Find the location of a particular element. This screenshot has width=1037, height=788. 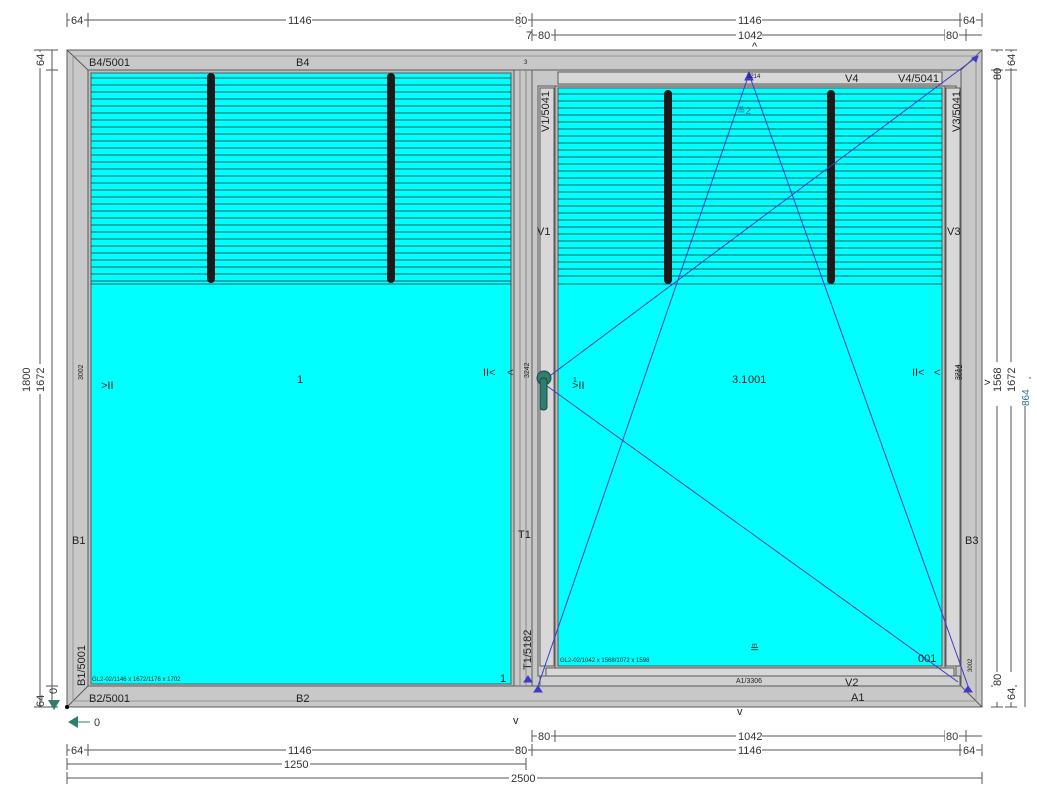

bottom-caret-mullion: v is located at coordinates (516, 721).